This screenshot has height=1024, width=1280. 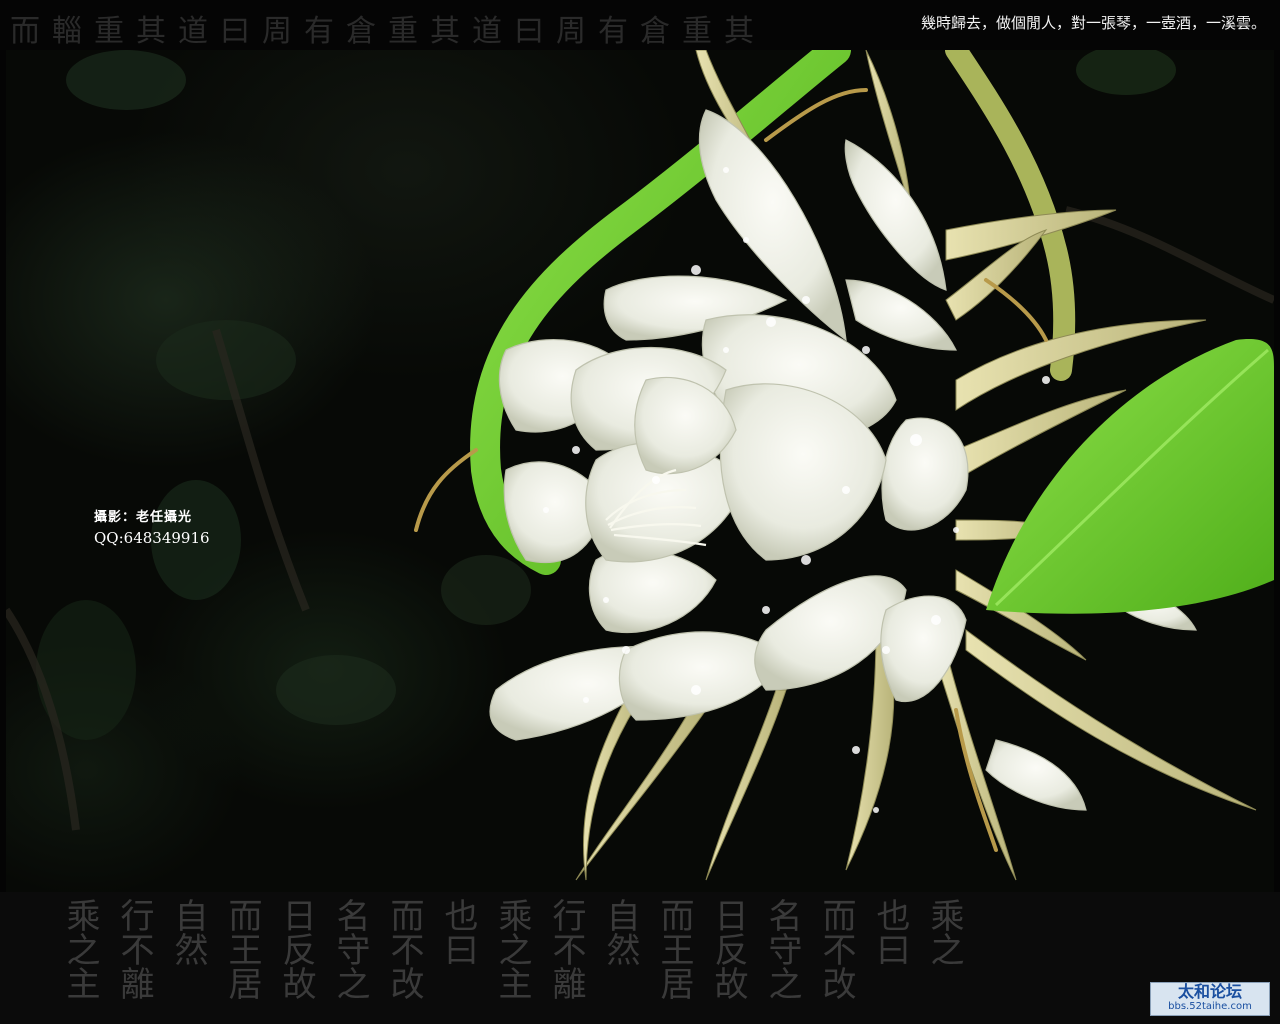 I want to click on top-calligraphy: 而輜重其道曰周有倉重其道曰周有倉重其, so click(x=388, y=31).